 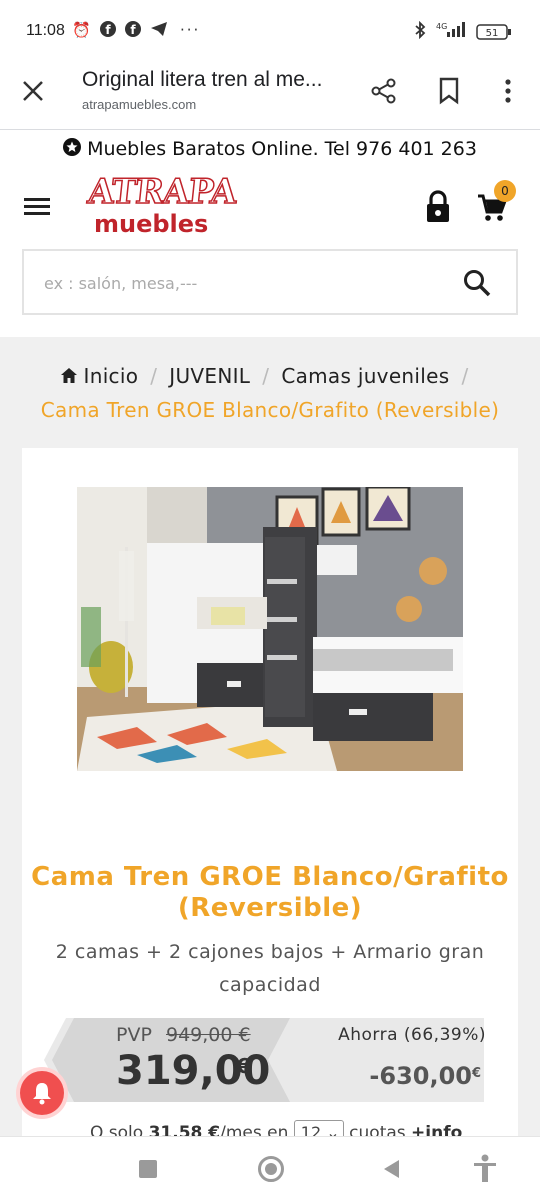 What do you see at coordinates (365, 376) in the screenshot?
I see `breadcrumb-camas-juveniles: Camas juveniles` at bounding box center [365, 376].